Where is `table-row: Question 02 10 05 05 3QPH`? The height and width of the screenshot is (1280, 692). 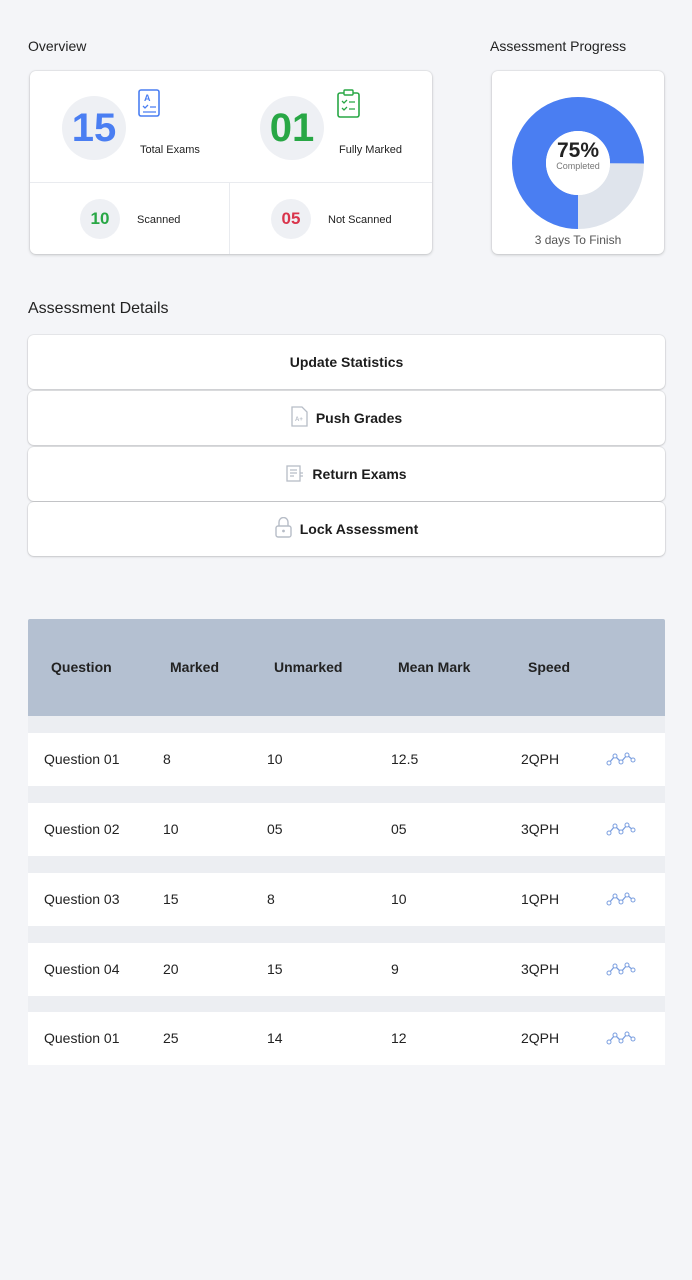
table-row: Question 02 10 05 05 3QPH is located at coordinates (346, 829).